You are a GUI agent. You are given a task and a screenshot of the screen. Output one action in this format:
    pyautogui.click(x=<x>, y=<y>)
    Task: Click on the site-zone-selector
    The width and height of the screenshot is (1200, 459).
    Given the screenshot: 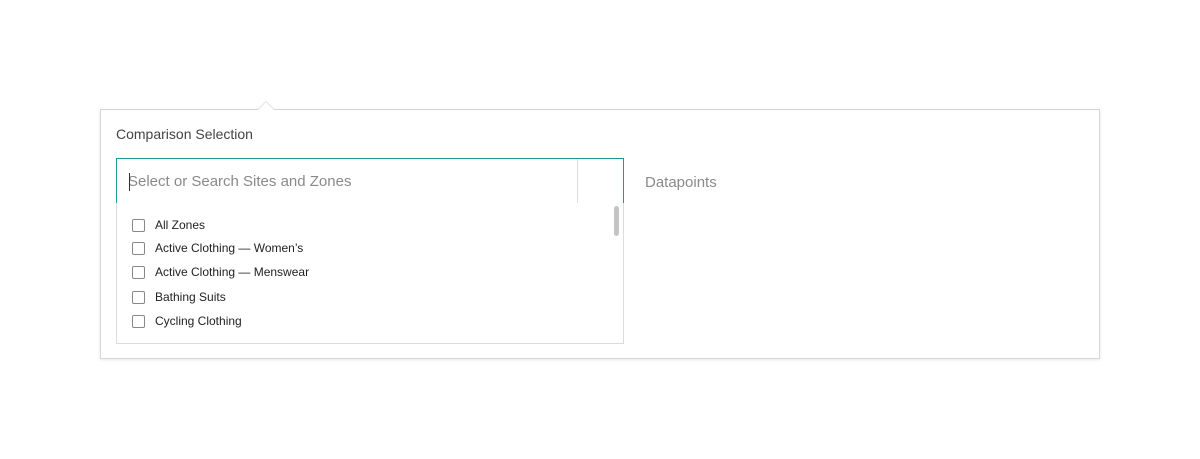 What is the action you would take?
    pyautogui.click(x=370, y=181)
    